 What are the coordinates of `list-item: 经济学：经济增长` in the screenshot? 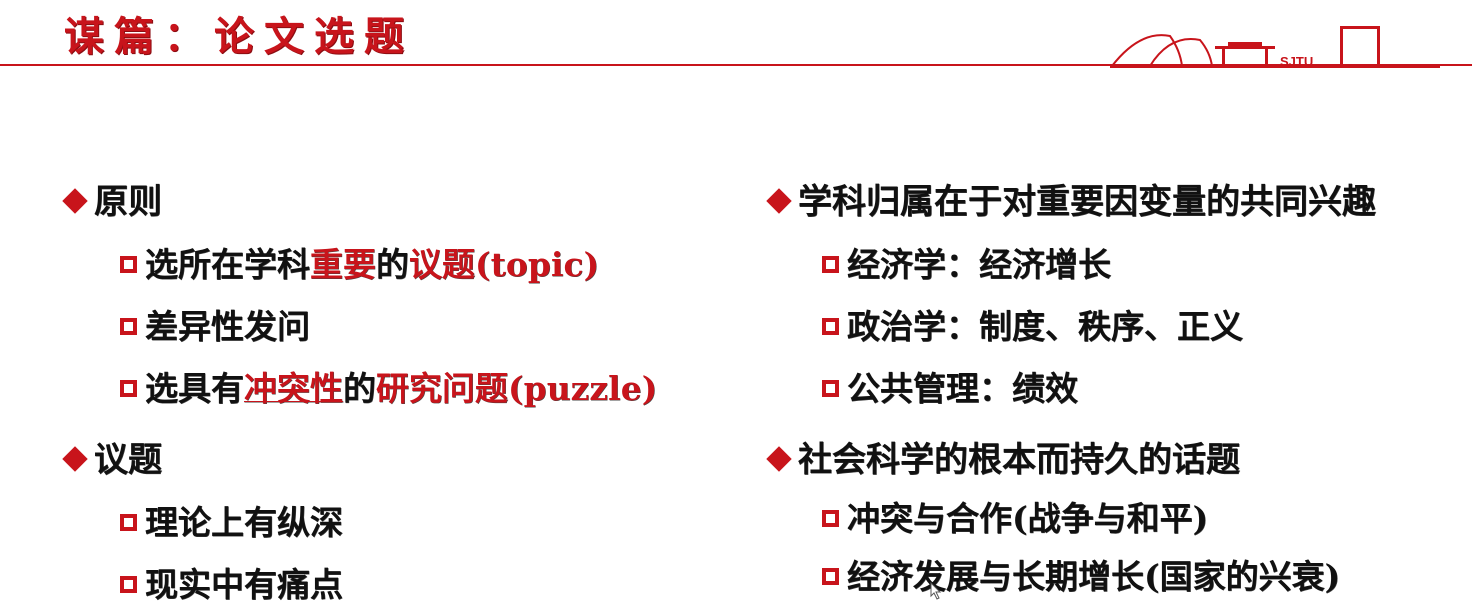 It's located at (966, 262).